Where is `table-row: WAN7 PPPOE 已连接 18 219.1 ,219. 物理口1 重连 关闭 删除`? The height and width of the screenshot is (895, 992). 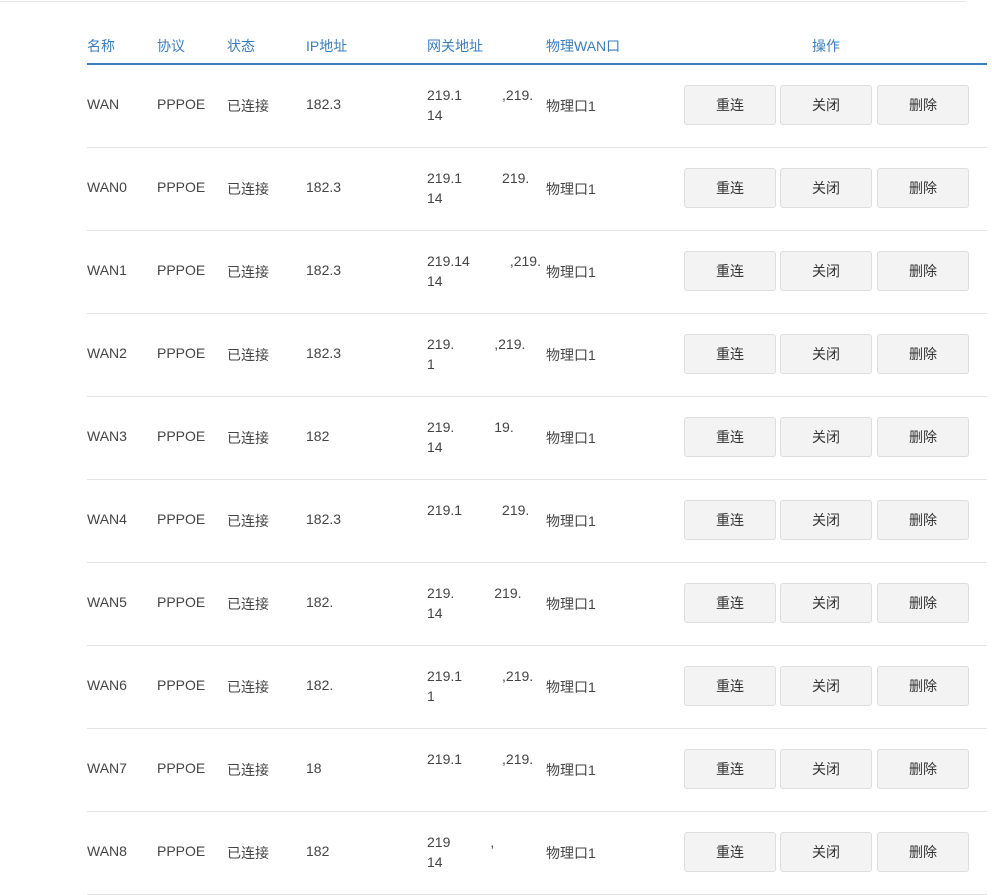 table-row: WAN7 PPPOE 已连接 18 219.1 ,219. 物理口1 重连 关闭 删除 is located at coordinates (537, 770).